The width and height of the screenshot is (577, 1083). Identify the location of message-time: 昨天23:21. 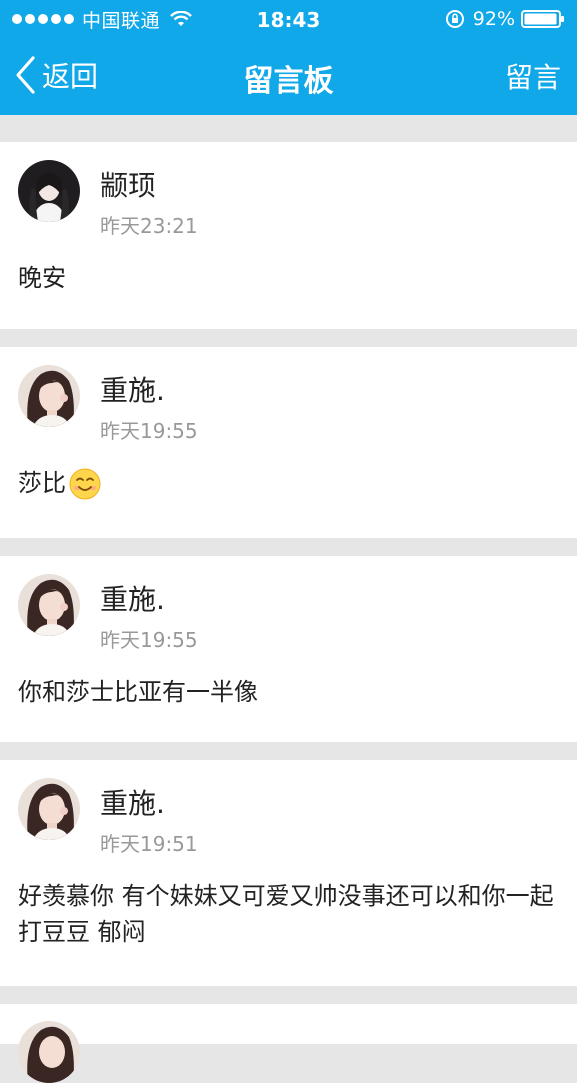
(149, 226).